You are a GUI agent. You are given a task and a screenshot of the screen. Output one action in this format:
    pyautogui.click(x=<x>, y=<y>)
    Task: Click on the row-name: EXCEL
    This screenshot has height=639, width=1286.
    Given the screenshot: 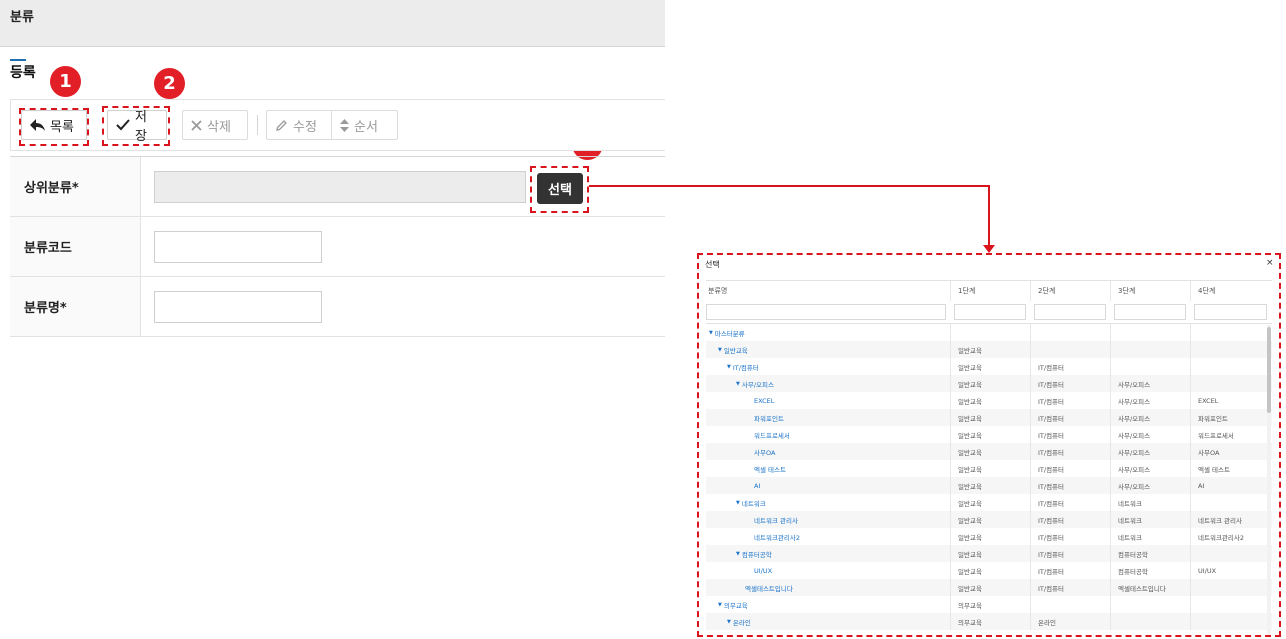 What is the action you would take?
    pyautogui.click(x=764, y=401)
    